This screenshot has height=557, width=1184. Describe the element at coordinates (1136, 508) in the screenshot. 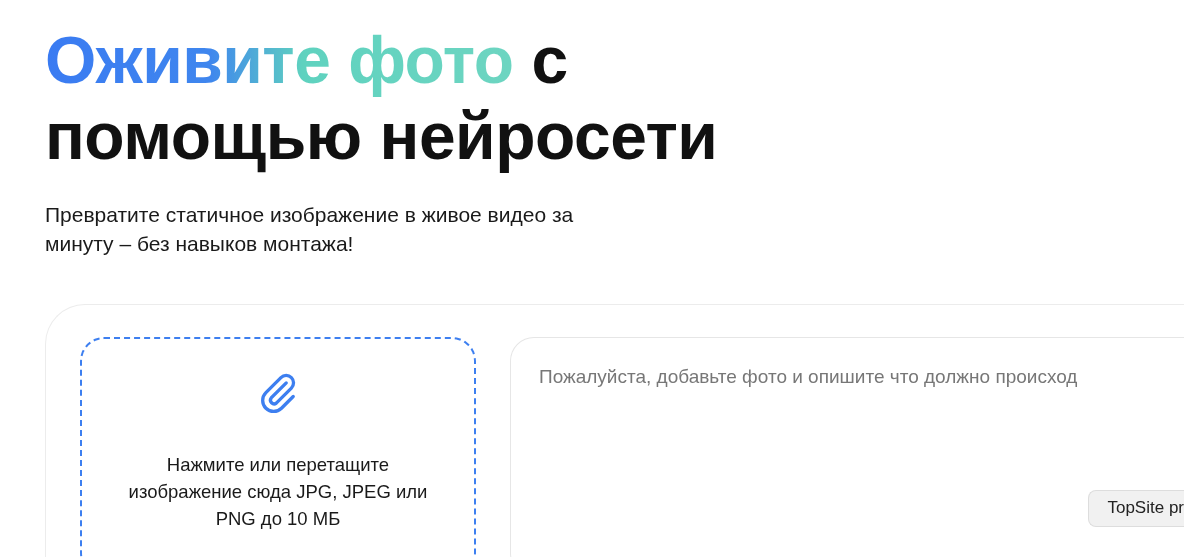

I see `tooltip: TopSite pr` at that location.